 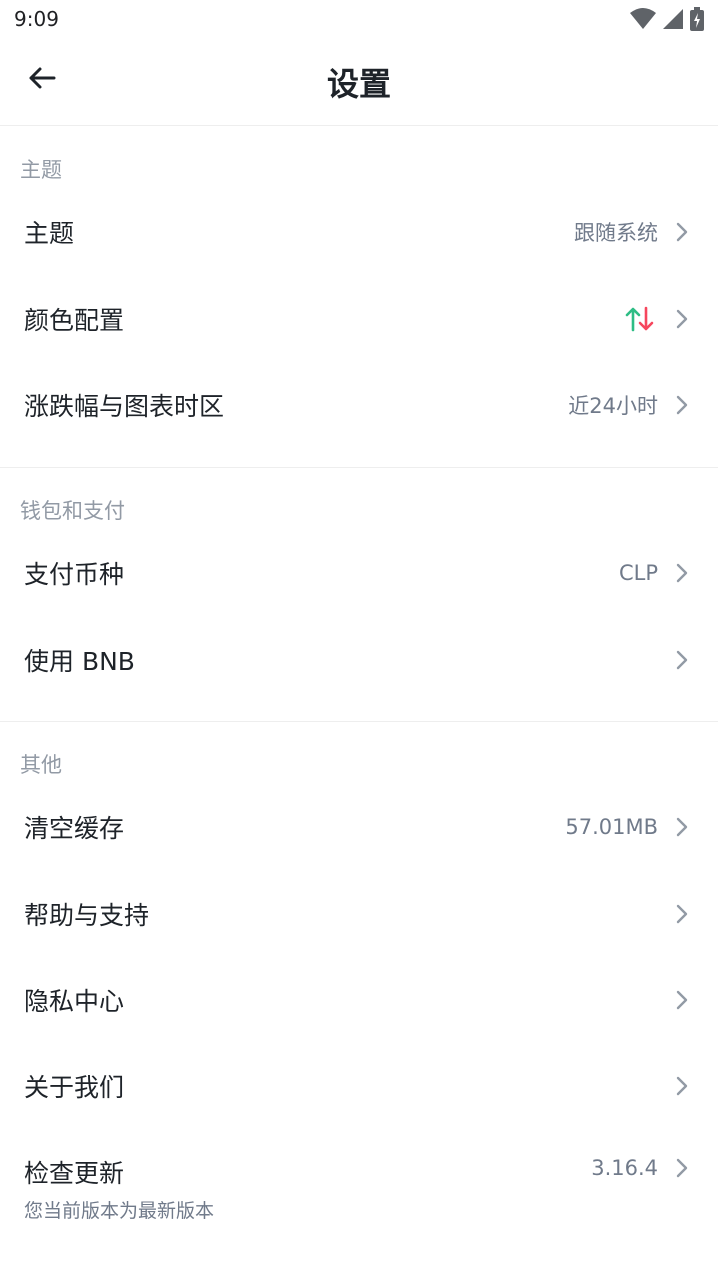 What do you see at coordinates (359, 914) in the screenshot?
I see `setting-row-help-support: 帮助与支持` at bounding box center [359, 914].